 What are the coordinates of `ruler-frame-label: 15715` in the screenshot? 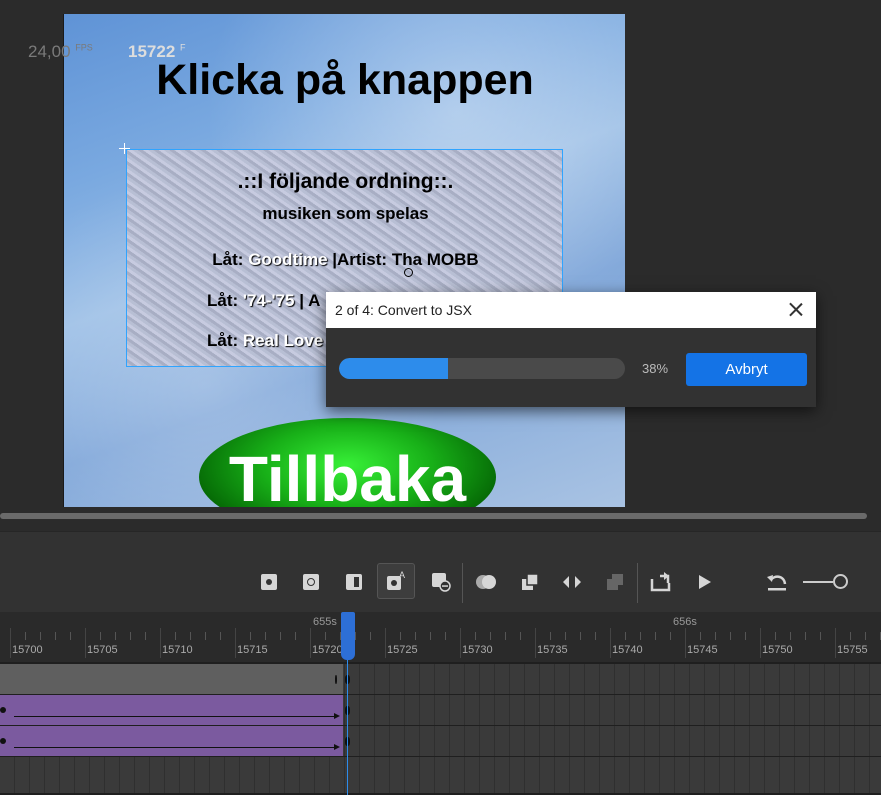 It's located at (252, 650).